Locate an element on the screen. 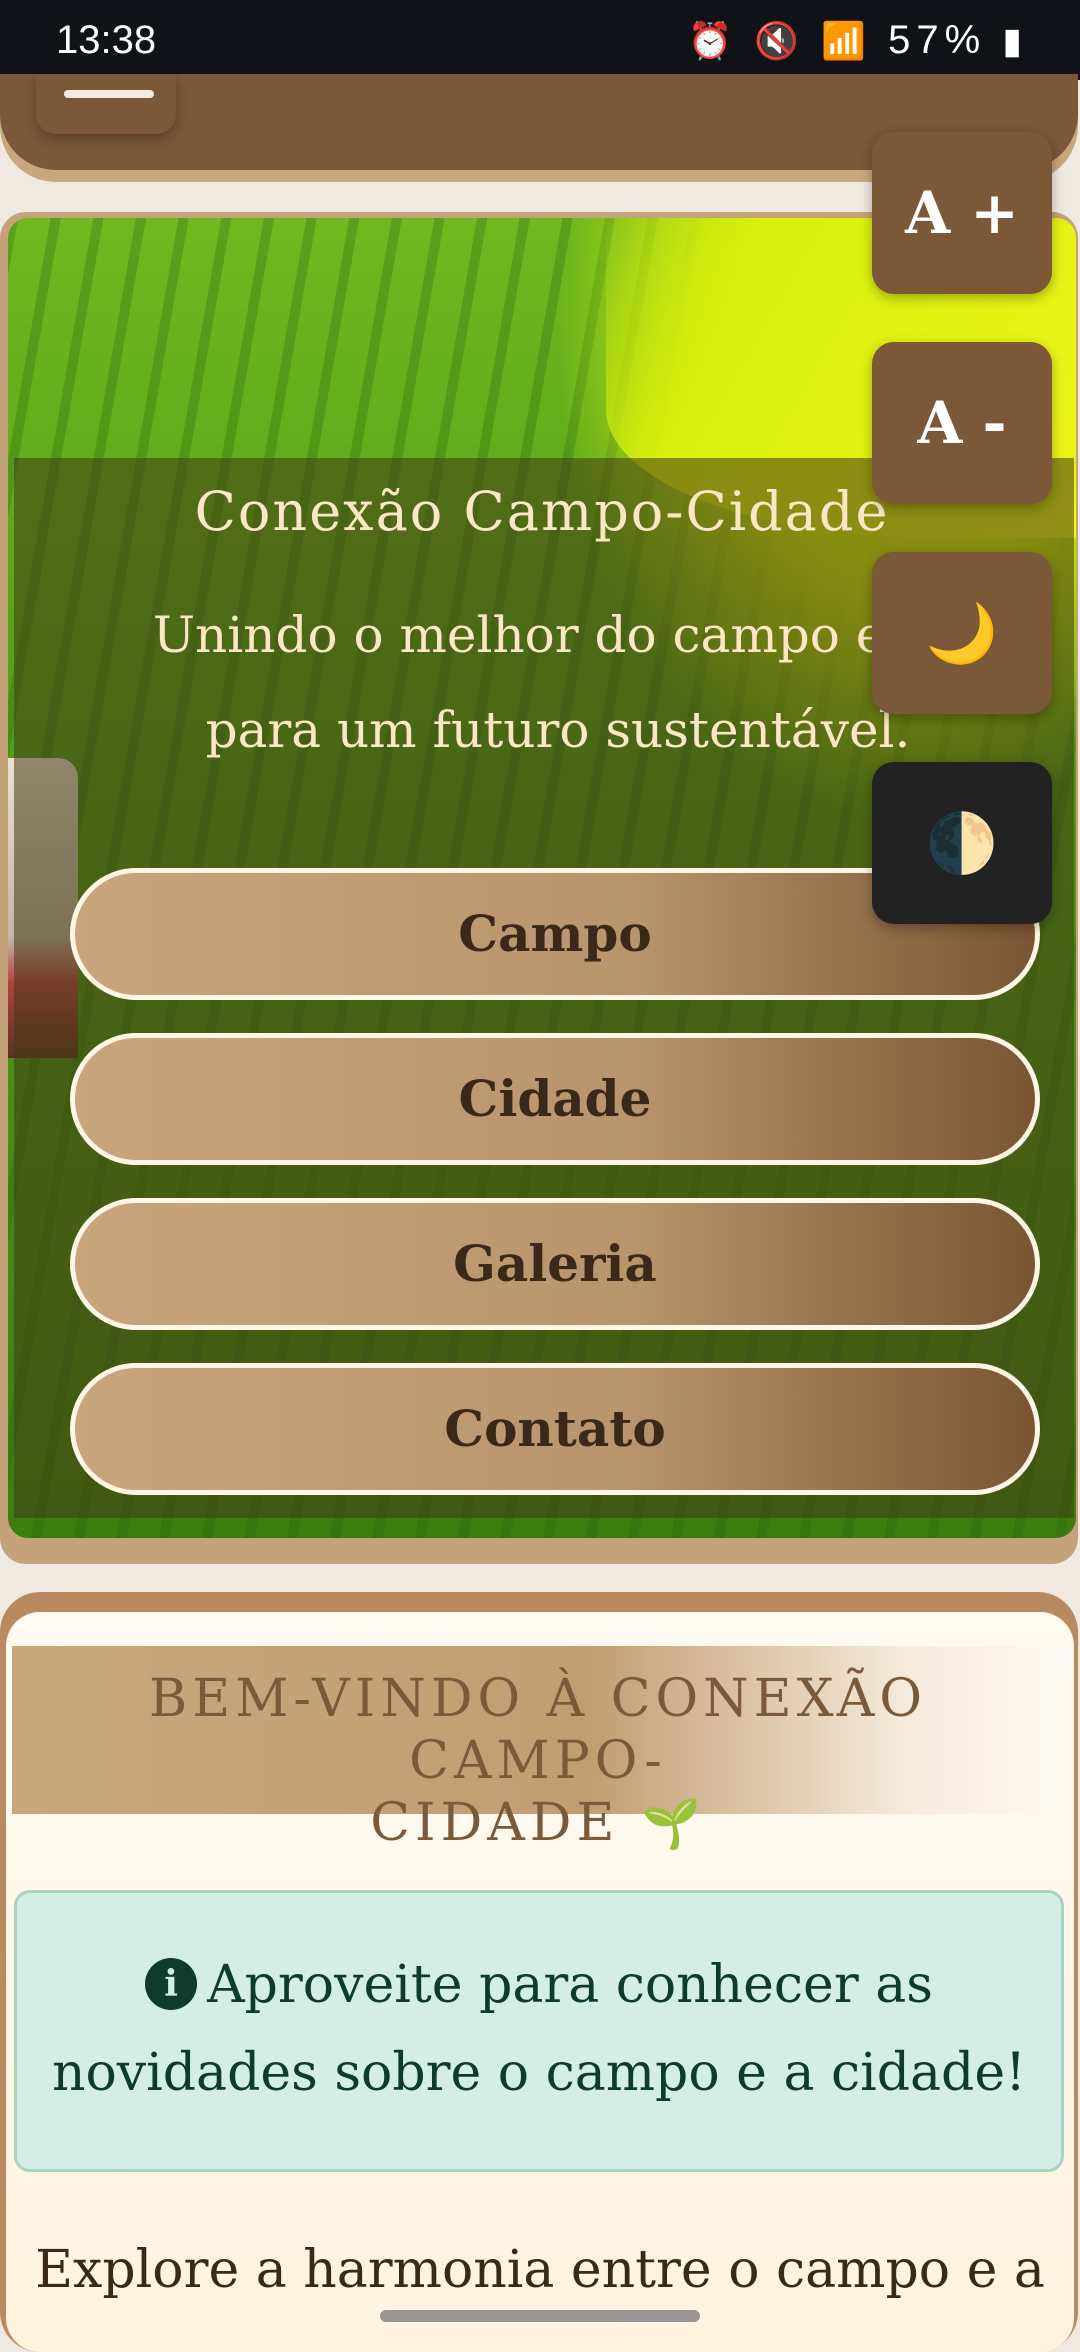 The width and height of the screenshot is (1080, 2352). alarm-icon: ⏰ is located at coordinates (713, 40).